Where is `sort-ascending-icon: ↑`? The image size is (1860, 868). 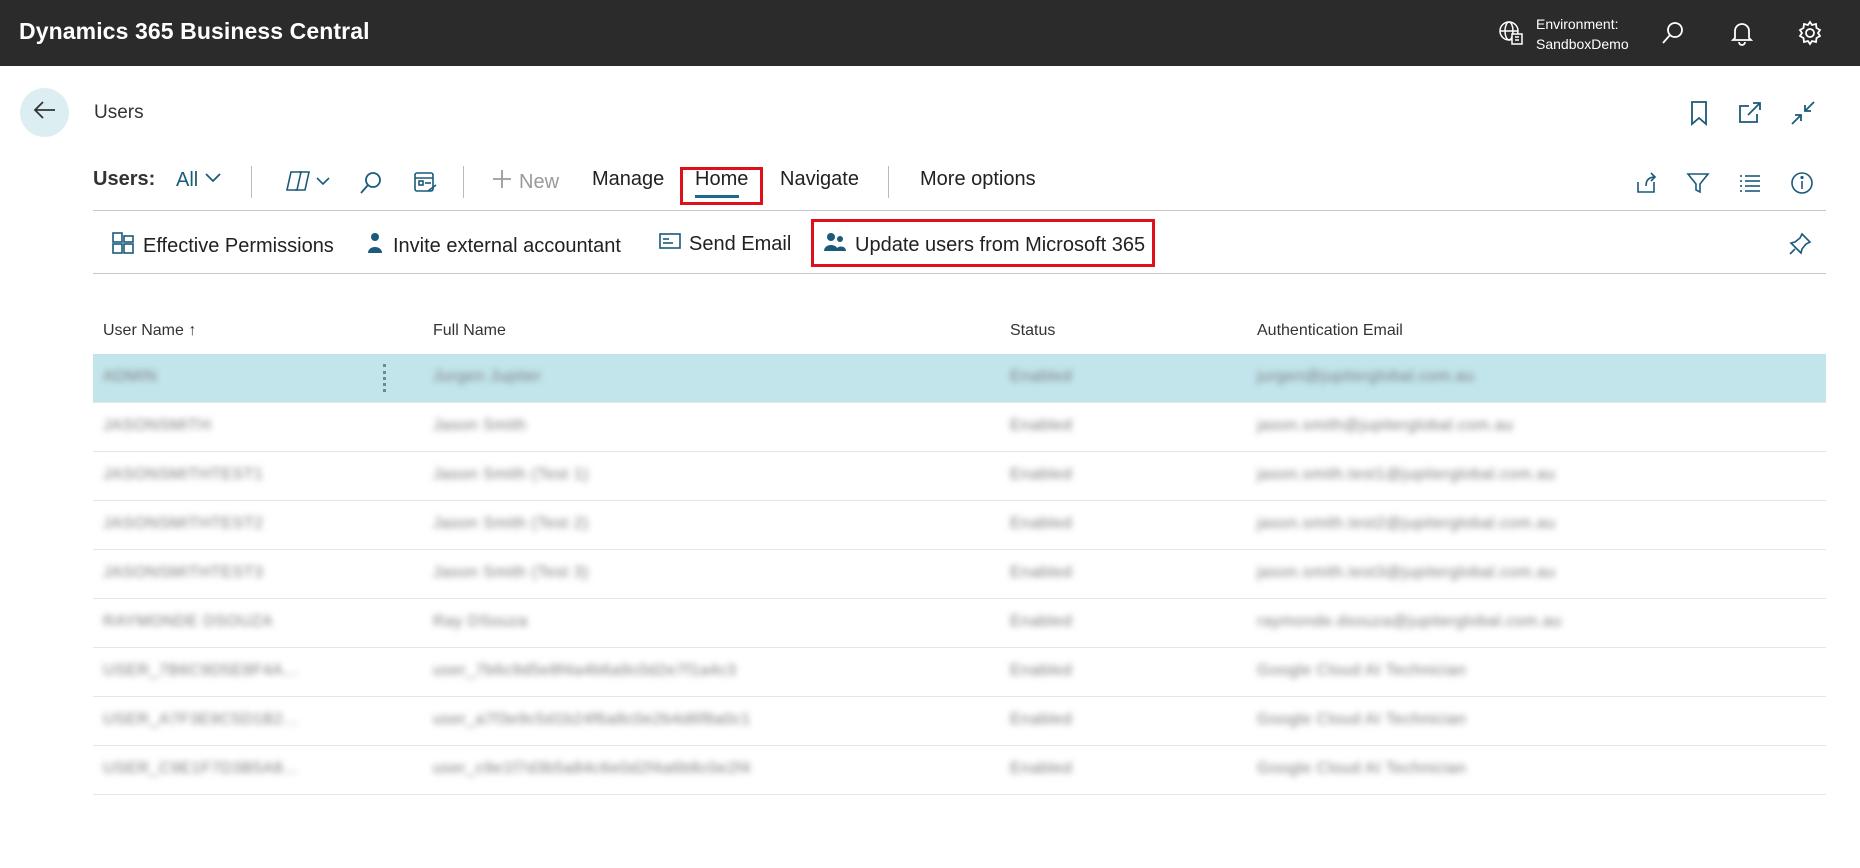
sort-ascending-icon: ↑ is located at coordinates (192, 330).